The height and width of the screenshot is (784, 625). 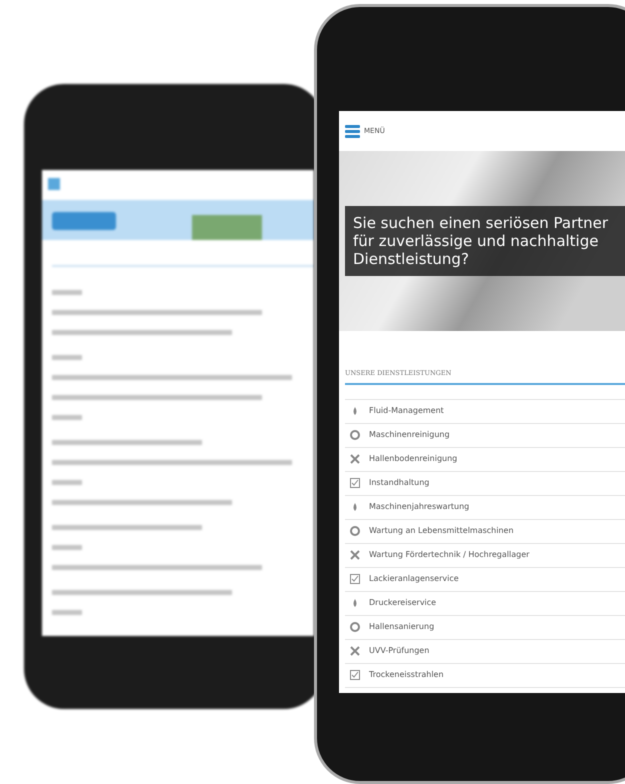 What do you see at coordinates (485, 484) in the screenshot?
I see `service-link: Instandhaltung` at bounding box center [485, 484].